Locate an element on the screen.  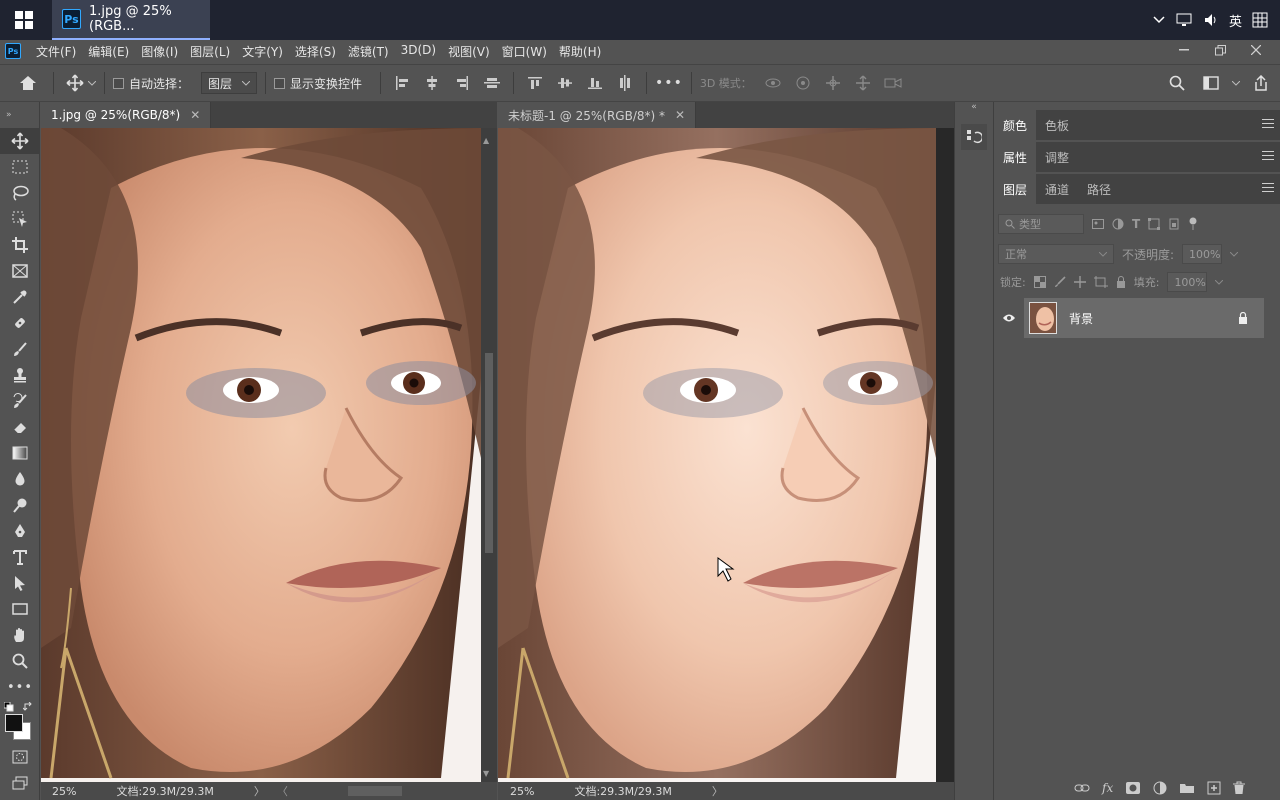
share-icon is located at coordinates (1261, 83).